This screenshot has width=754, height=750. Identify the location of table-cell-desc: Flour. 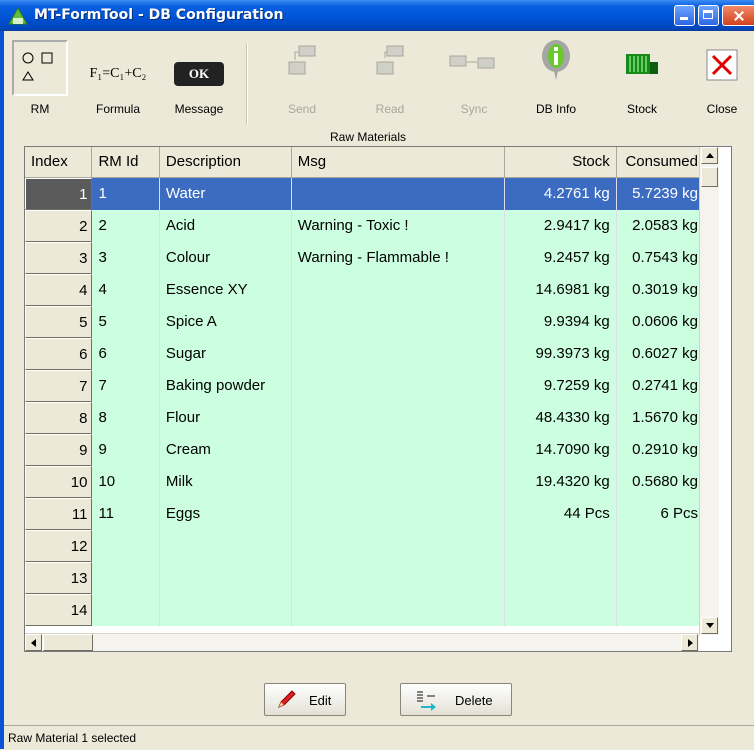
(225, 418).